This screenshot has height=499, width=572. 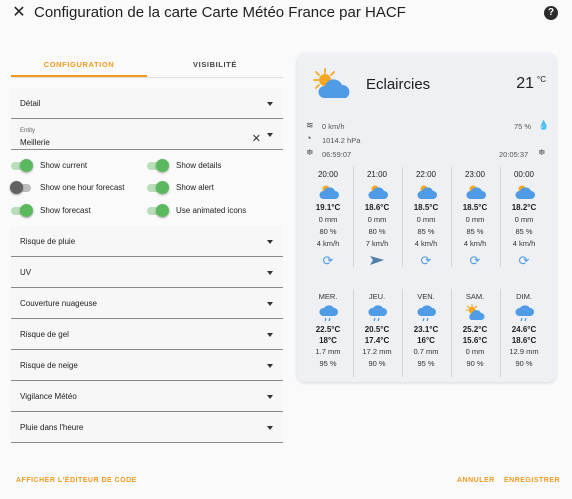 What do you see at coordinates (147, 427) in the screenshot?
I see `rain-hour-select: Pluie dans l'heure` at bounding box center [147, 427].